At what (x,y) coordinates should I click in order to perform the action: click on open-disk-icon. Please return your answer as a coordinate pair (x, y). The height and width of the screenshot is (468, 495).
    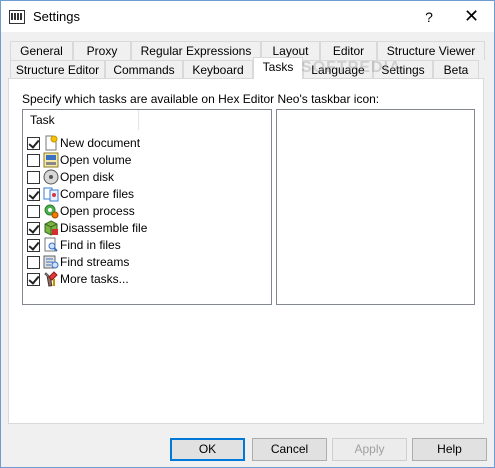
    Looking at the image, I should click on (51, 177).